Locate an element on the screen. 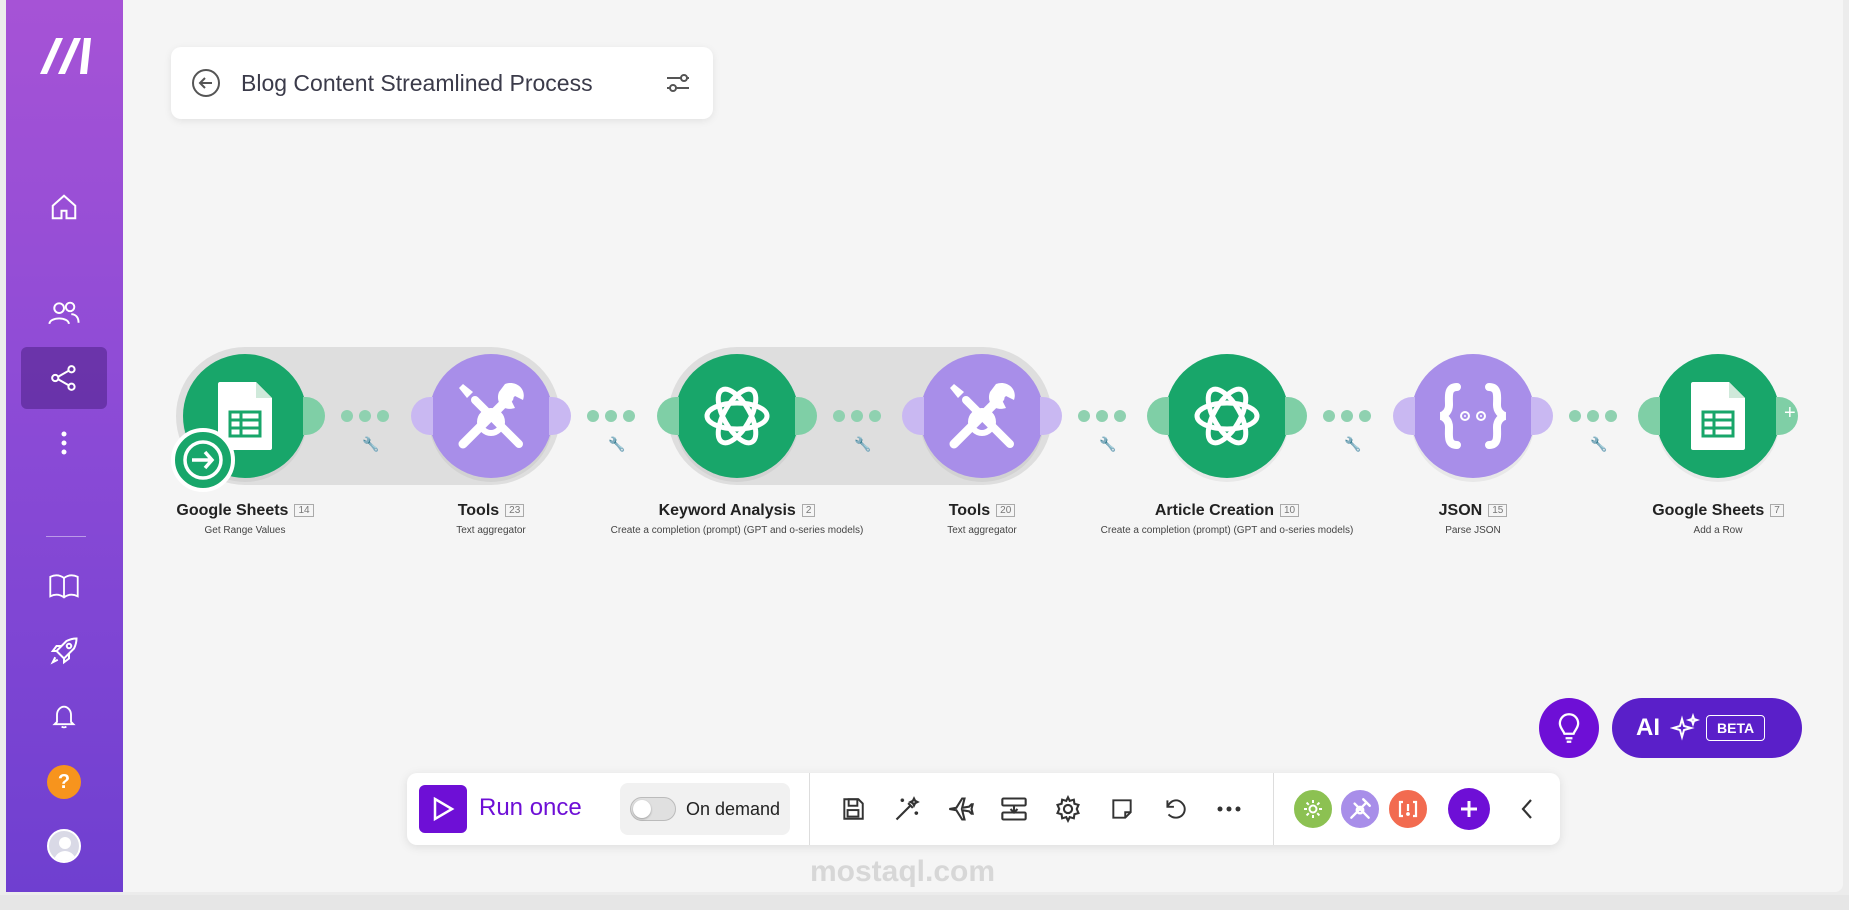  sidebar-divider is located at coordinates (66, 536).